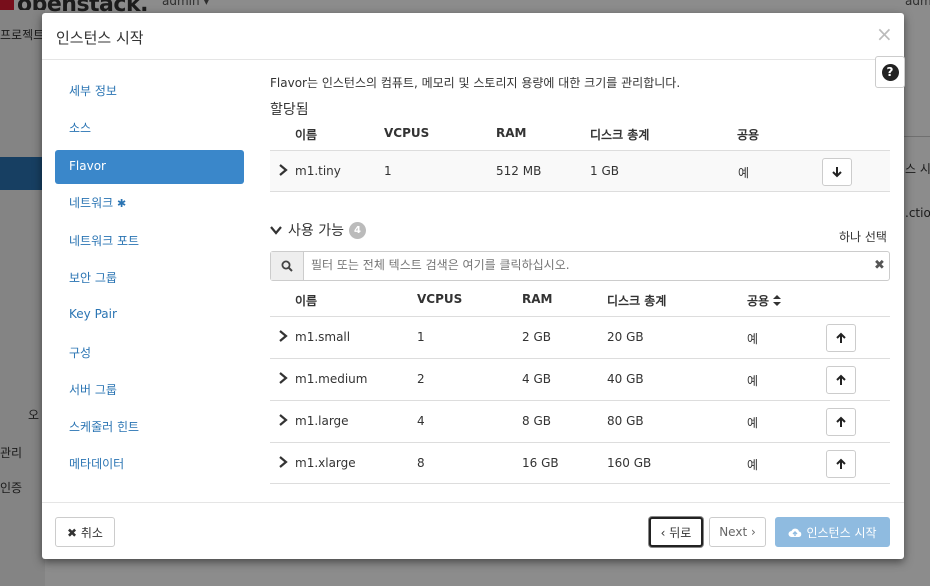 The image size is (930, 586). I want to click on flavor-ram: 512 MB, so click(519, 171).